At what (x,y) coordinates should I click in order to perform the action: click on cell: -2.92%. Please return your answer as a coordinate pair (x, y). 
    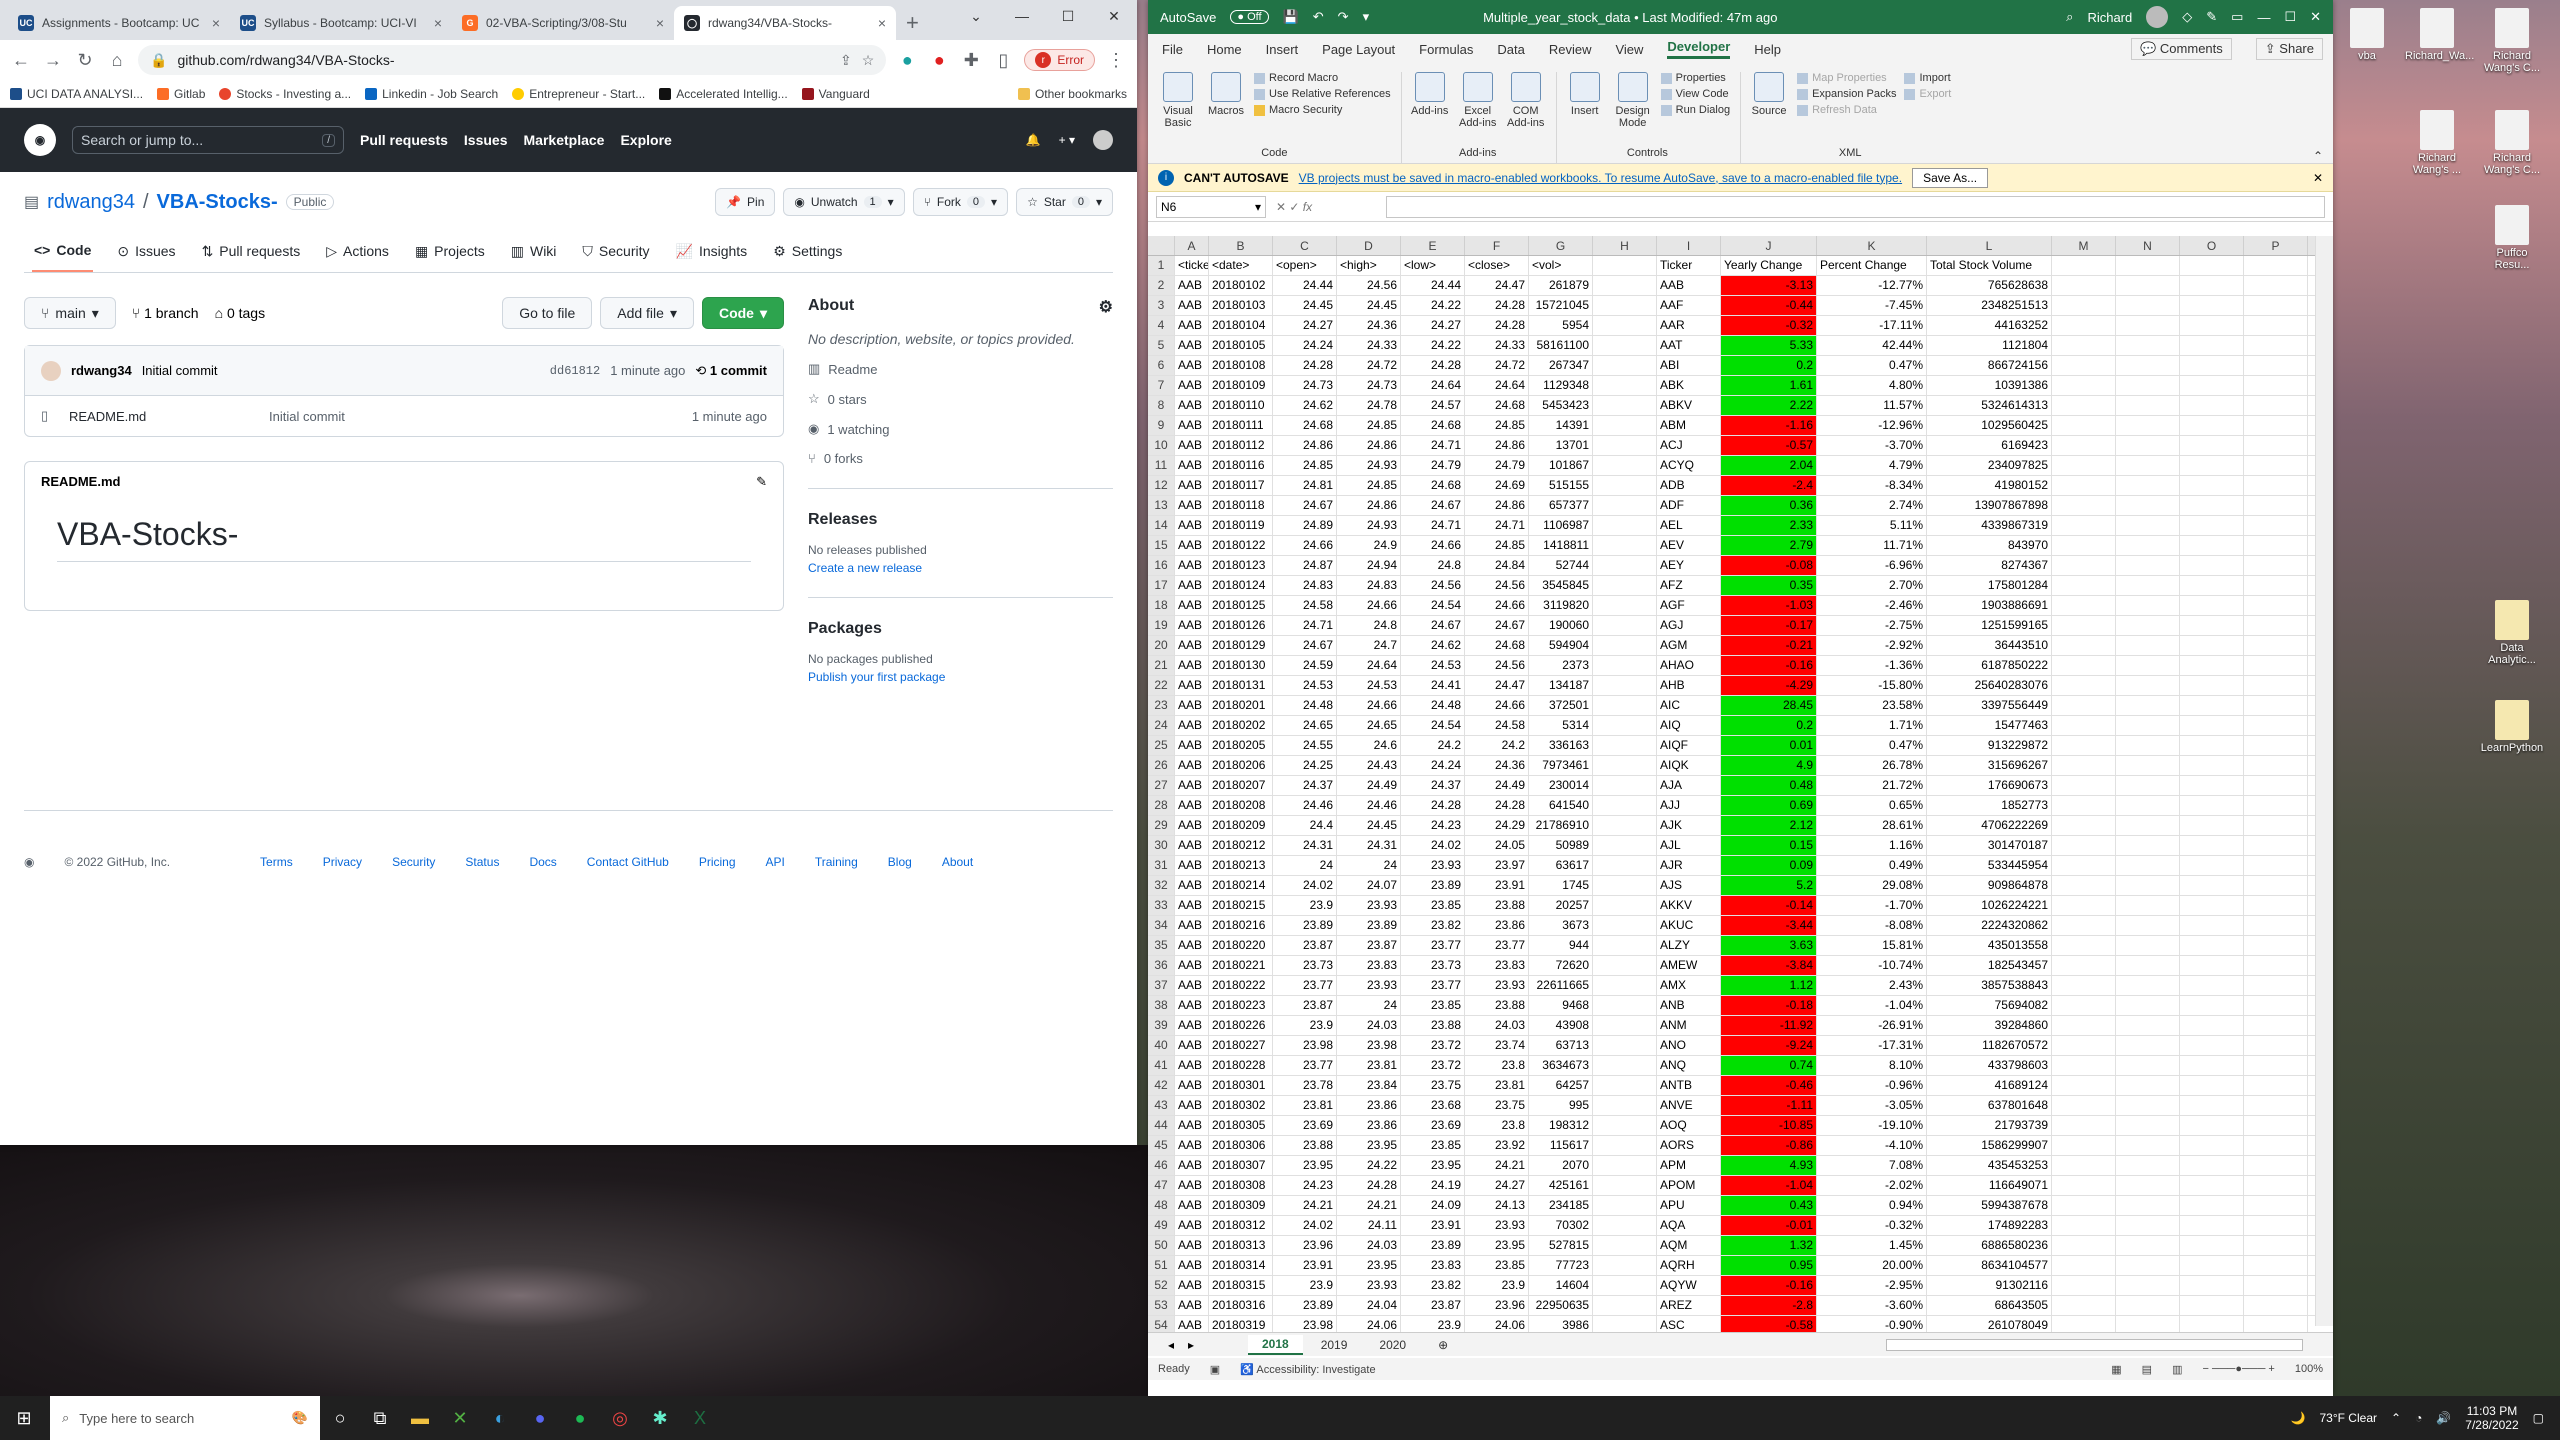
    Looking at the image, I should click on (1872, 645).